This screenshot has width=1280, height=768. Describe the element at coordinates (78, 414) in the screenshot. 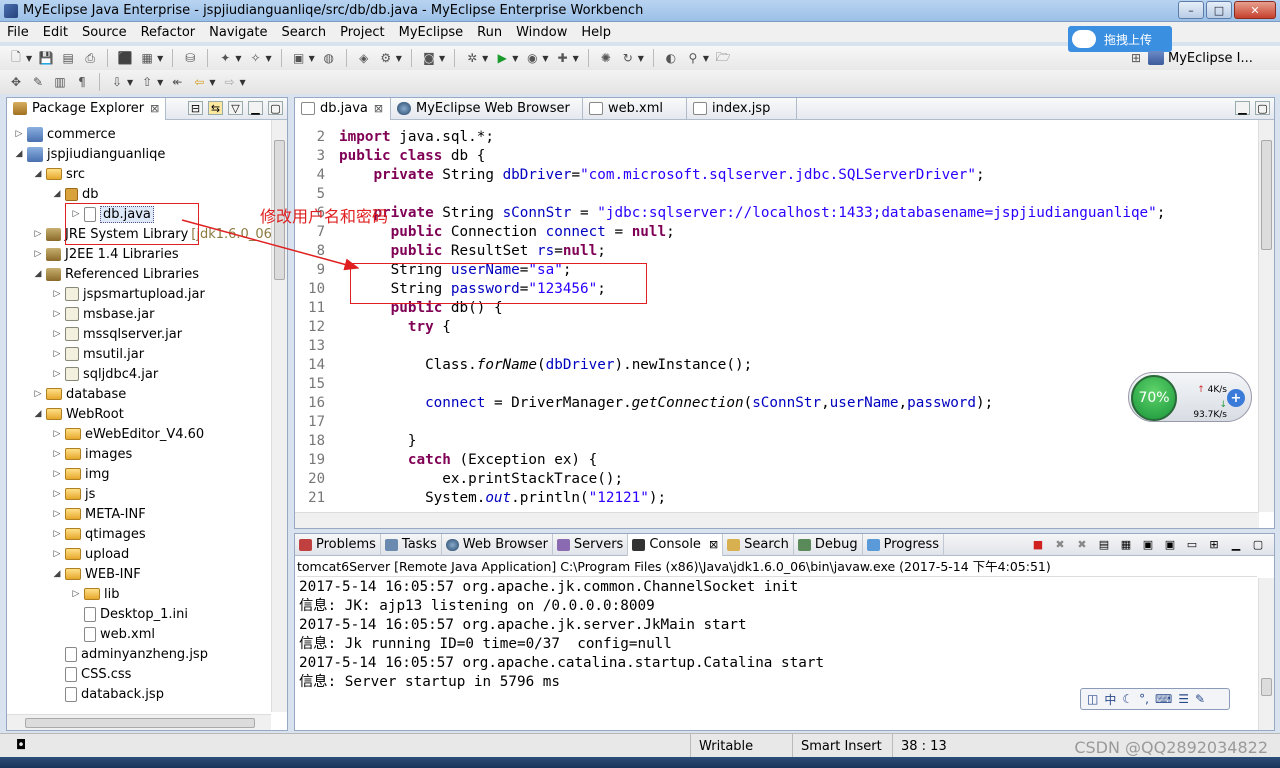

I see `tree-item: ◢ WebRoot` at that location.